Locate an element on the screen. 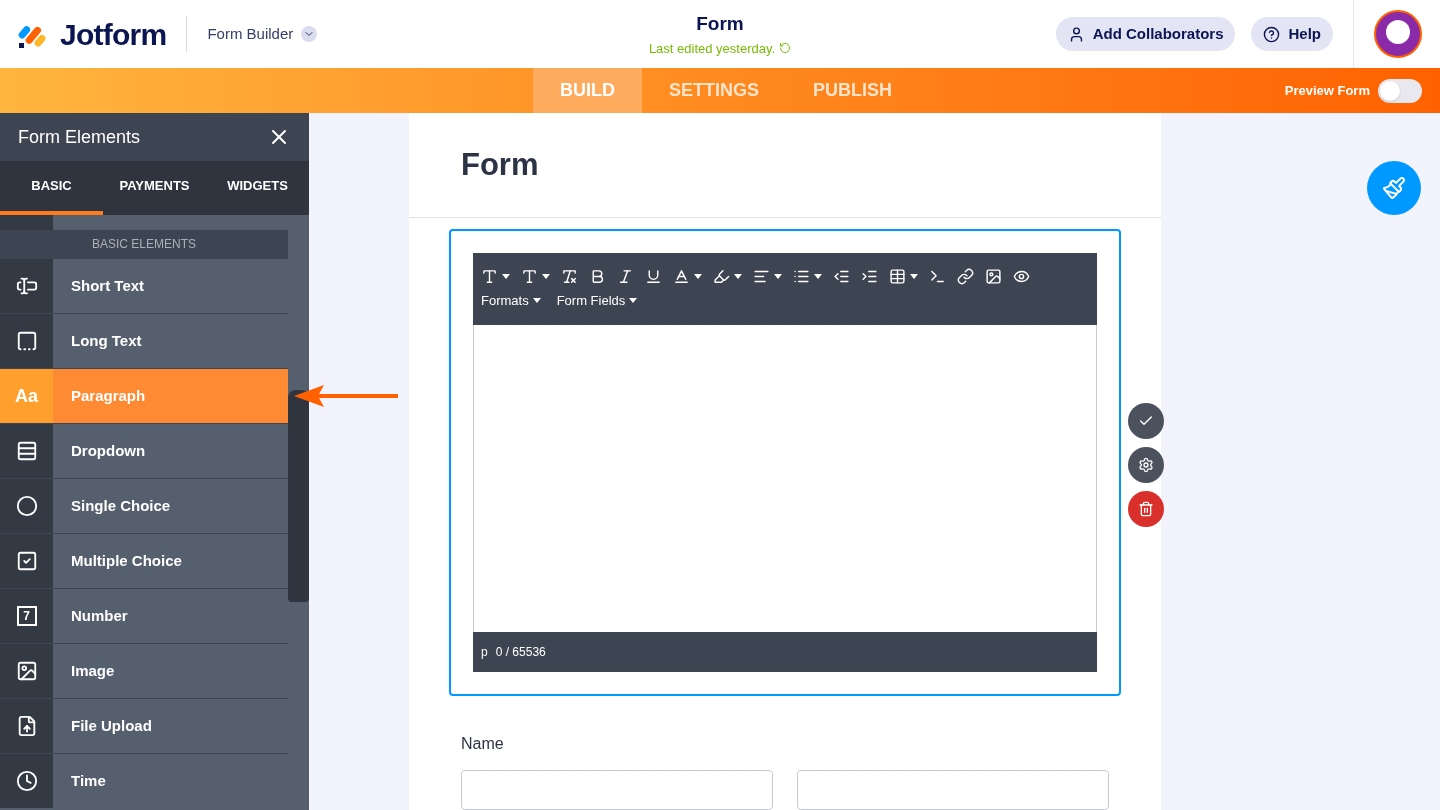 The image size is (1440, 810). toolbar-menu: Form Fields is located at coordinates (597, 300).